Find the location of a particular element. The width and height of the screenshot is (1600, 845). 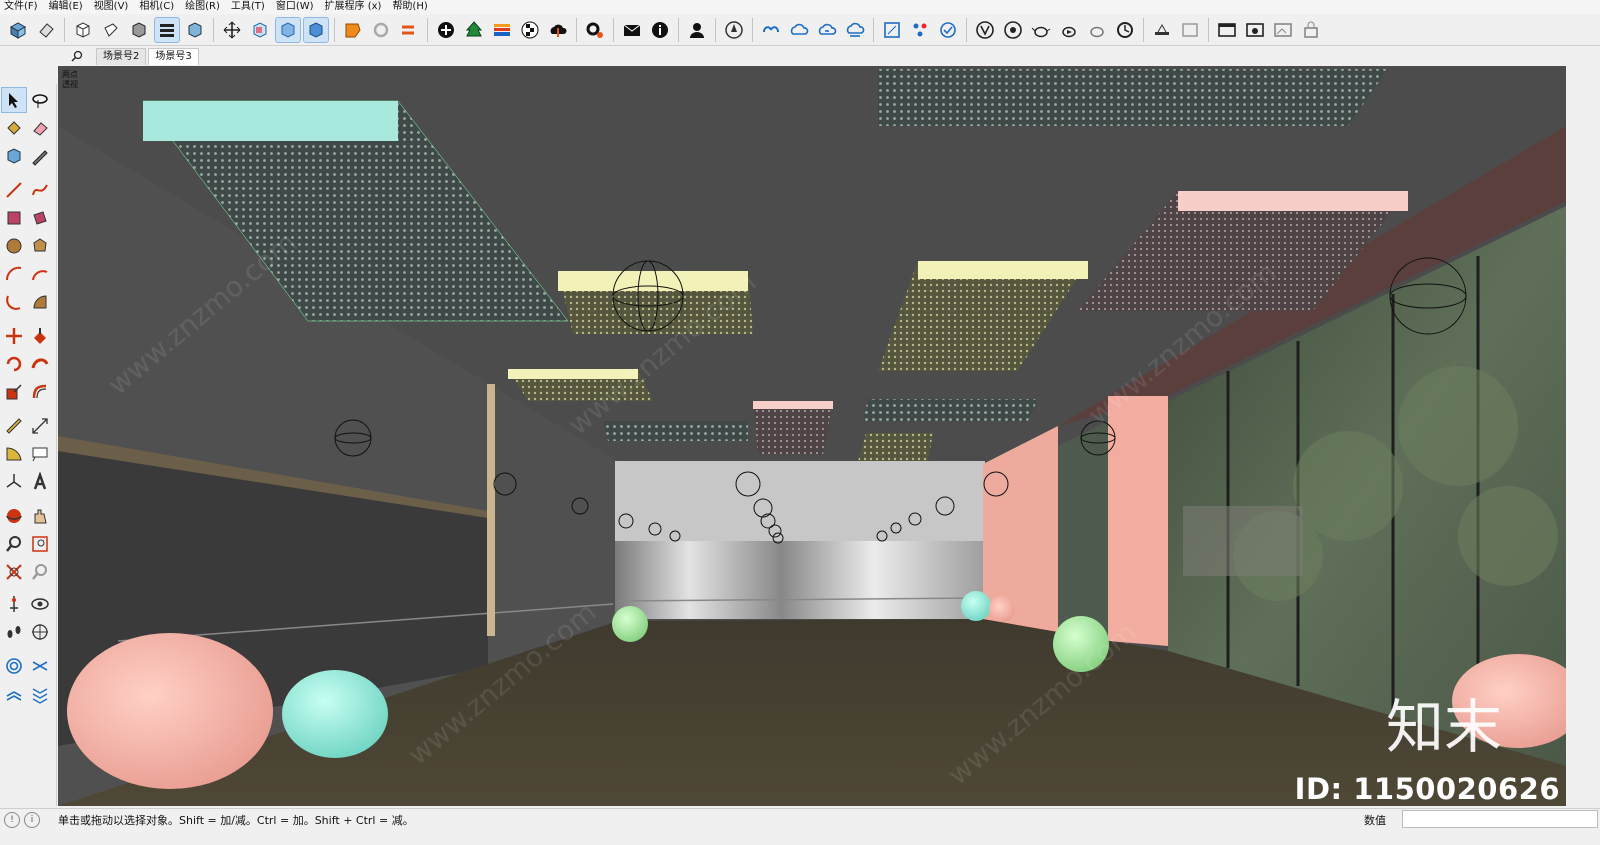

cloud-upload-icon is located at coordinates (558, 30).